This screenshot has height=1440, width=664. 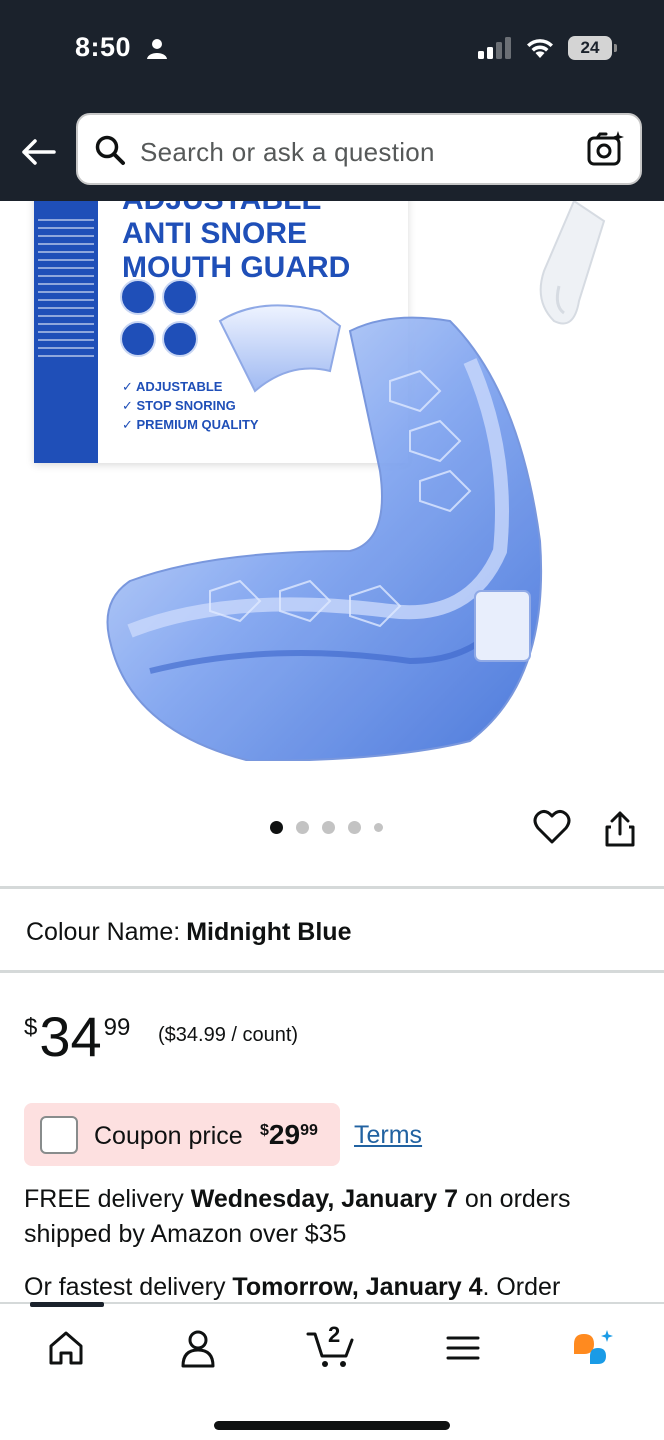 I want to click on back-button, so click(x=38, y=152).